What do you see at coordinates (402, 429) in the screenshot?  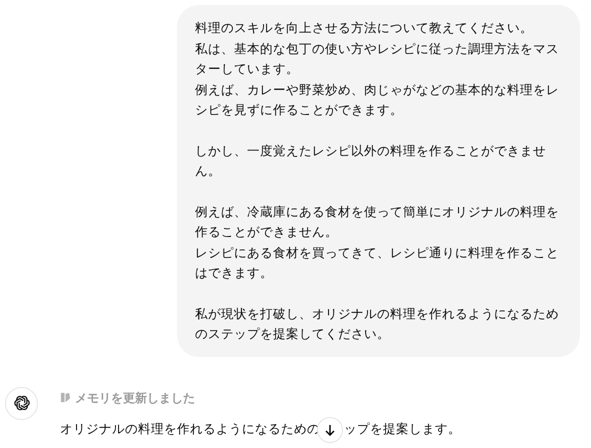 I see `assistant-text: ップを提案します。` at bounding box center [402, 429].